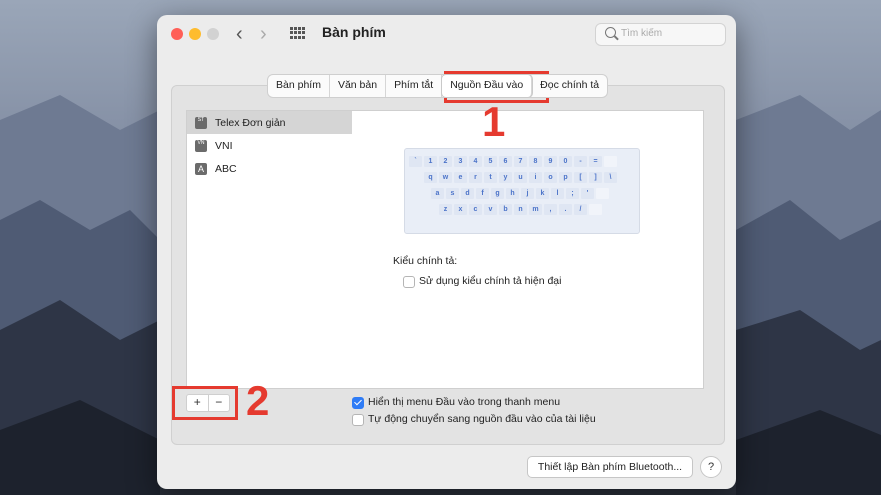 The image size is (881, 495). I want to click on modern-spelling-label: Sử dụng kiểu chính tả hiện đại, so click(490, 281).